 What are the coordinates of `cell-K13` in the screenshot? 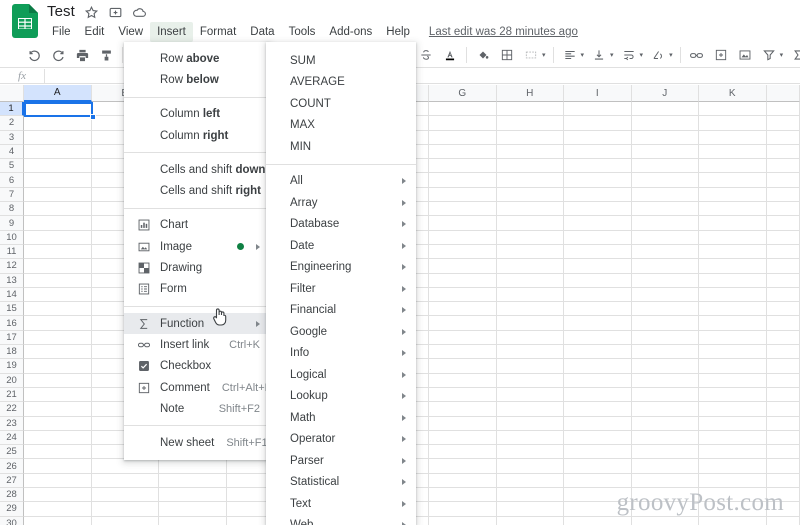 It's located at (733, 280).